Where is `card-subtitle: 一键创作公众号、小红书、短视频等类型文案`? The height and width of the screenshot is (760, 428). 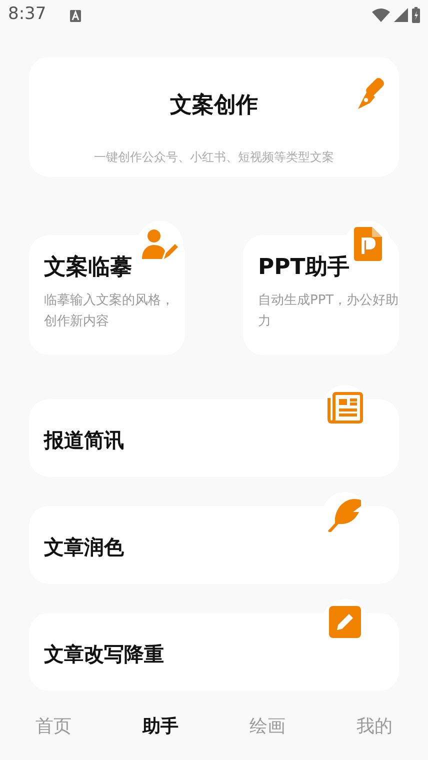 card-subtitle: 一键创作公众号、小红书、短视频等类型文案 is located at coordinates (214, 157).